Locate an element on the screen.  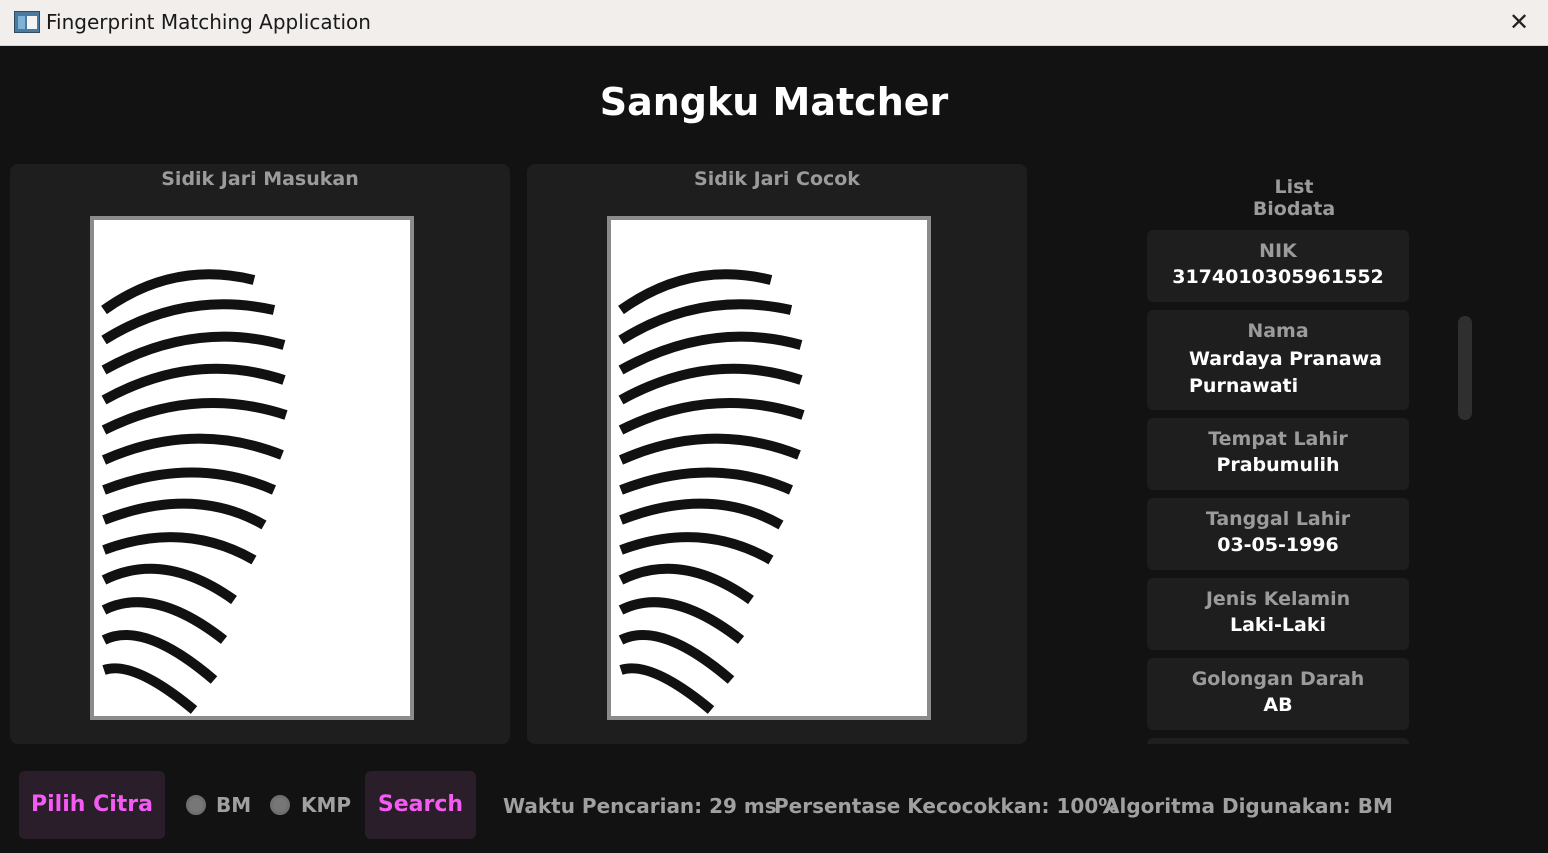
input-fingerprint-title: Sidik Jari Masukan is located at coordinates (260, 179).